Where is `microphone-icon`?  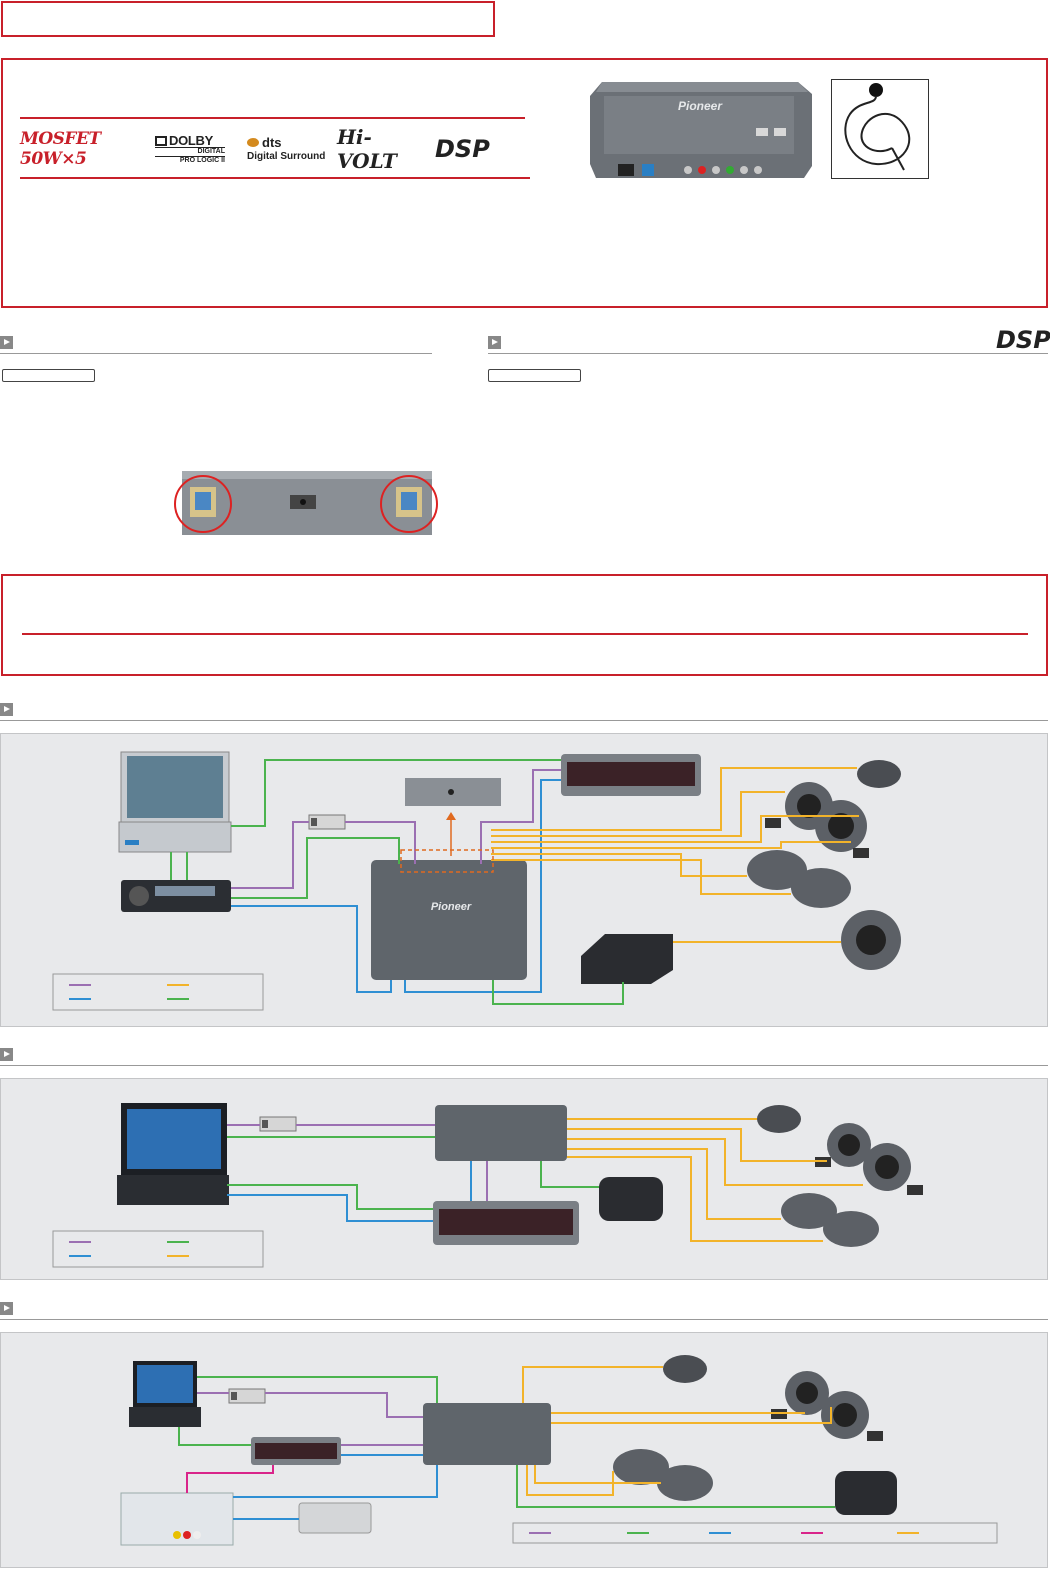 microphone-icon is located at coordinates (877, 127).